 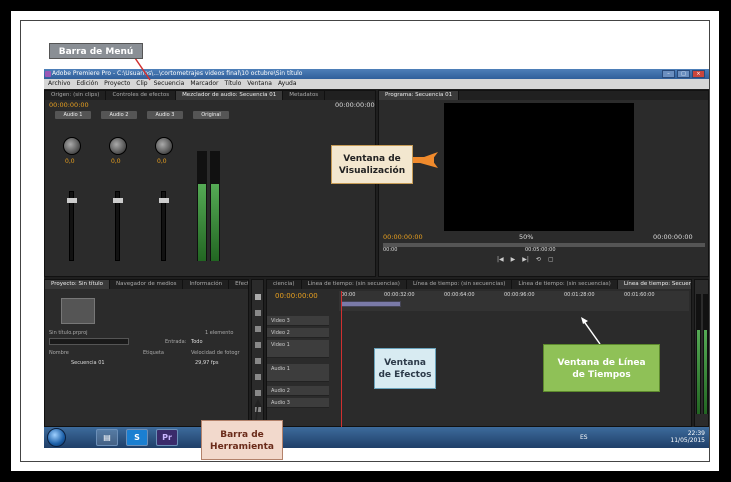 I want to click on callout-timeline: Ventana de Línea de Tiempos, so click(x=601, y=368).